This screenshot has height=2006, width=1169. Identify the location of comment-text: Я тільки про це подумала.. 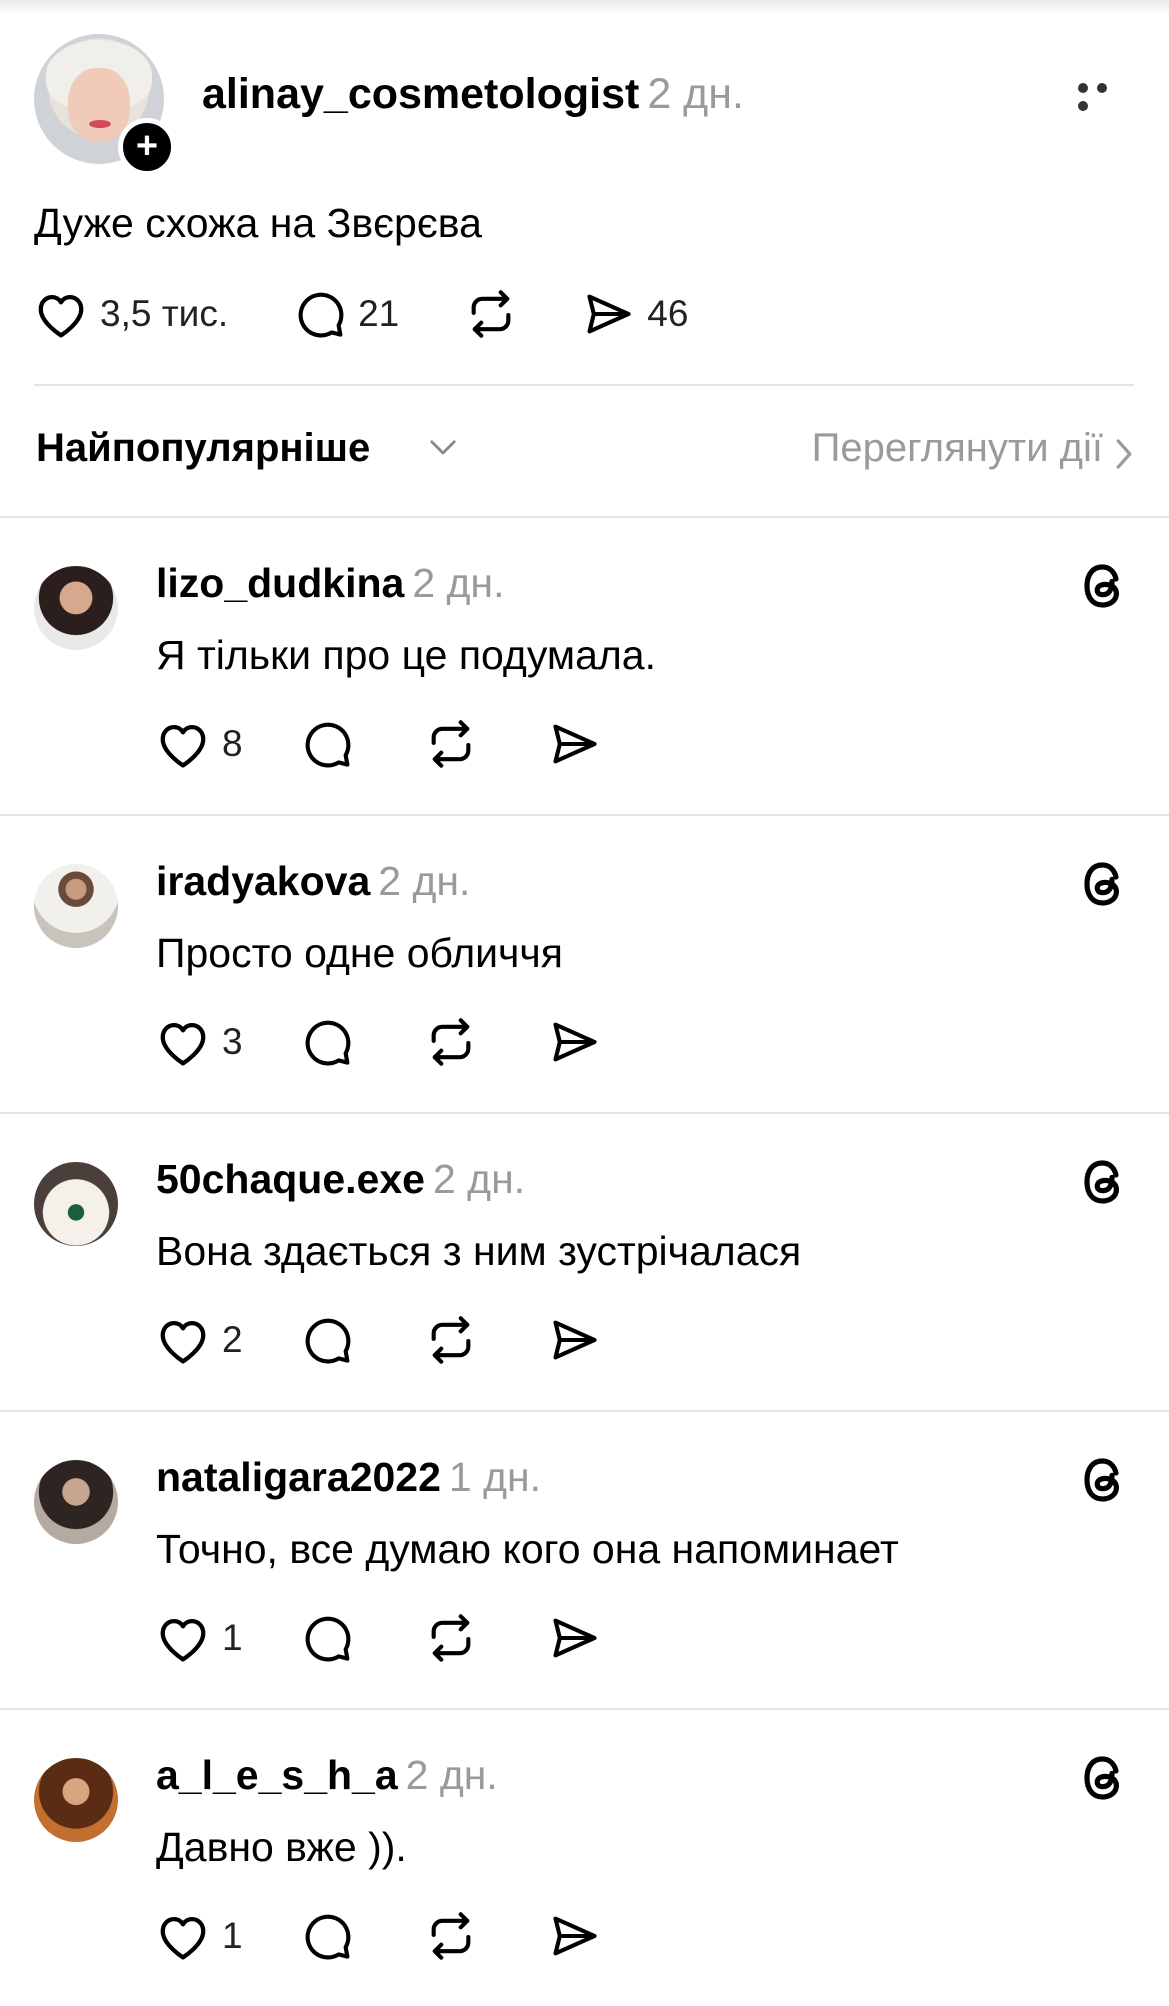
(406, 655).